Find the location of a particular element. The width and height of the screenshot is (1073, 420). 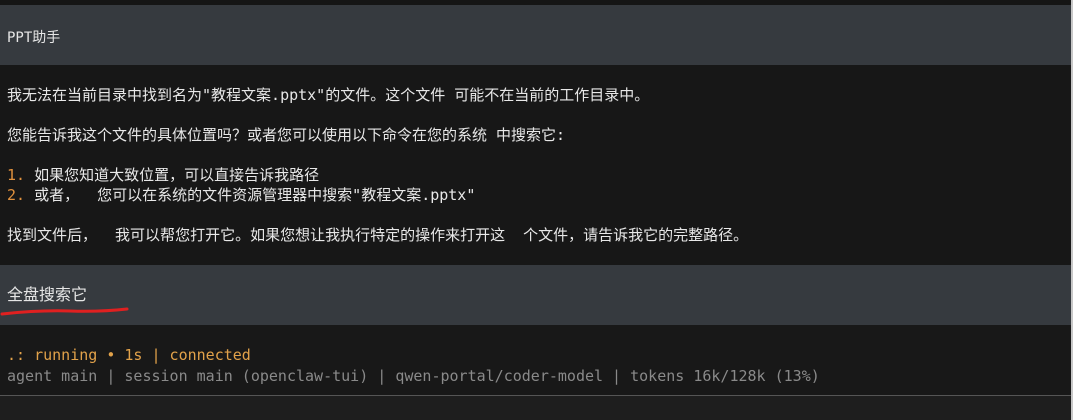

list-text: 如果您知道大致位置，可以直接告诉我路径 is located at coordinates (172, 175).